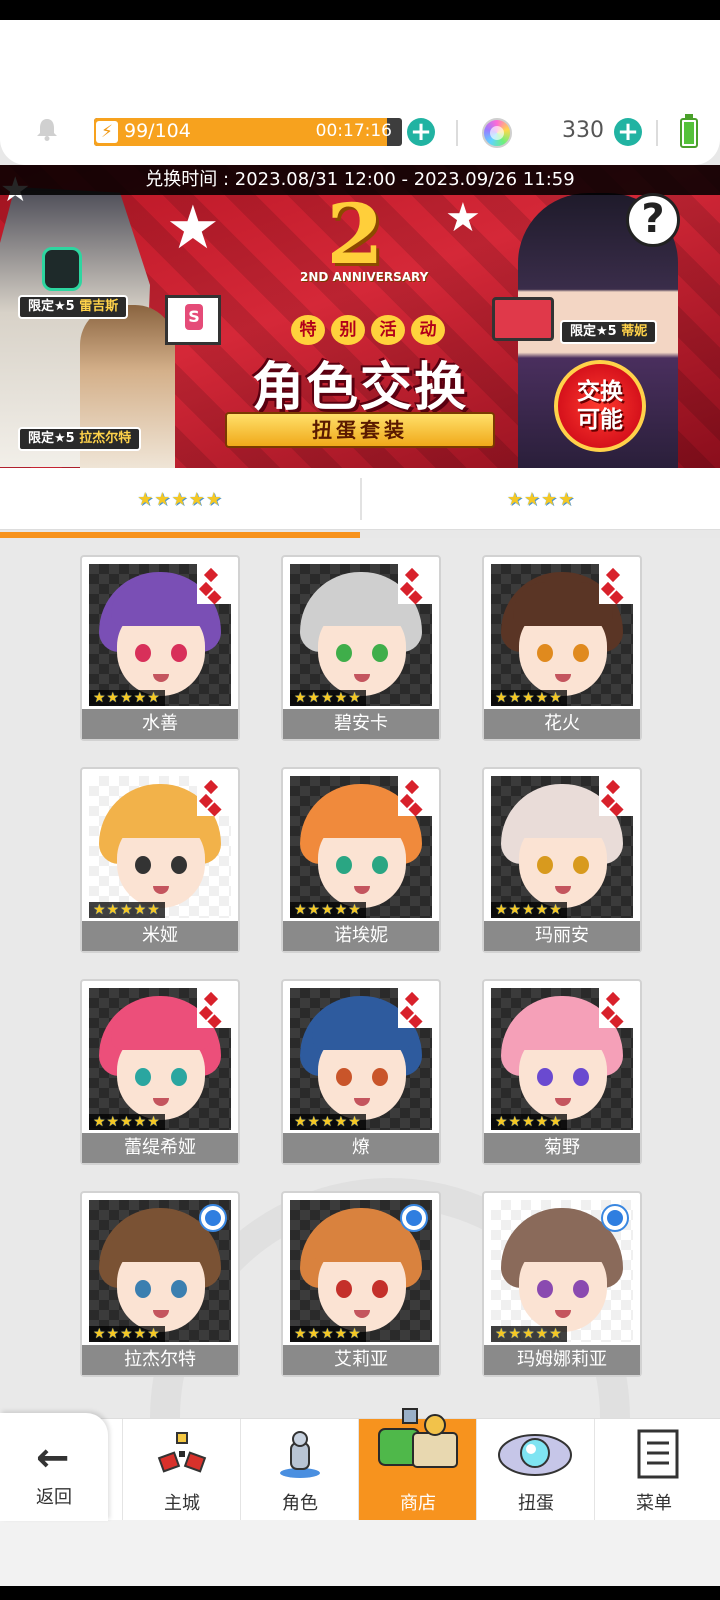 The image size is (720, 1600). I want to click on back-label: 返回, so click(54, 1497).